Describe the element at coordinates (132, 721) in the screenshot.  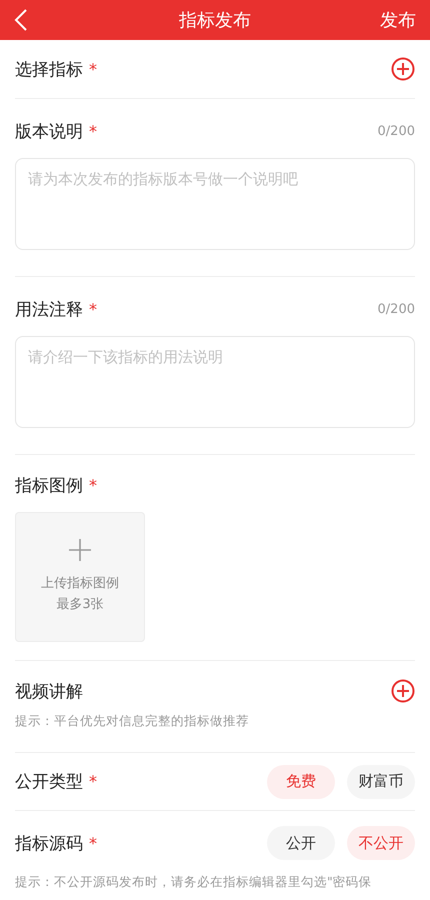
I see `hint-text: 提示：平台优先对信息完整的指标做推荐` at that location.